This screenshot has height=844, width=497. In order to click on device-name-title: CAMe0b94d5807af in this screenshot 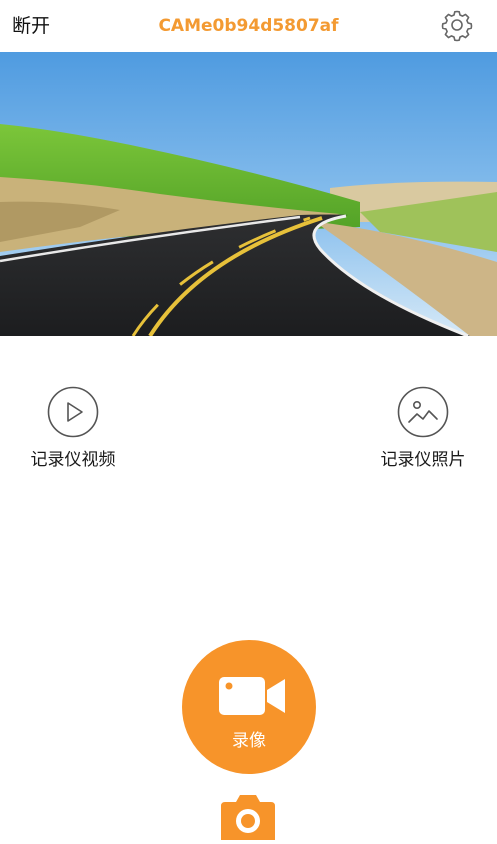, I will do `click(248, 26)`.